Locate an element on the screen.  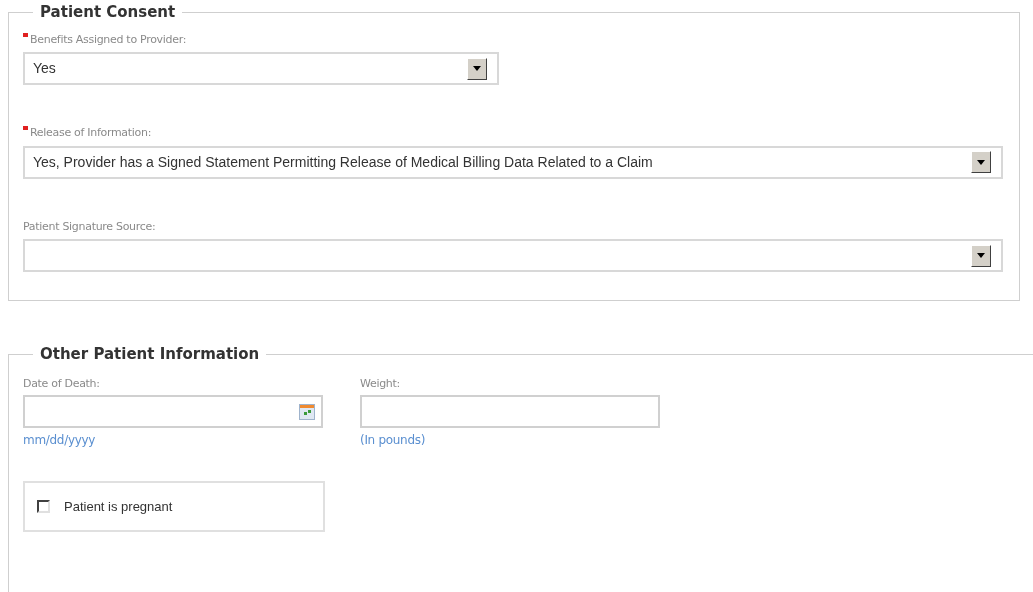
calendar-icon is located at coordinates (307, 411).